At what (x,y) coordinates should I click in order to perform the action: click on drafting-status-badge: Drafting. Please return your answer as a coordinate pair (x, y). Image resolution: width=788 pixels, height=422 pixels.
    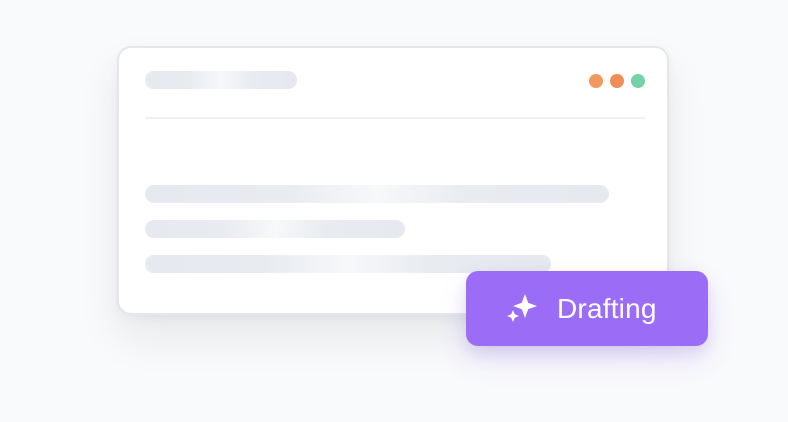
    Looking at the image, I should click on (587, 308).